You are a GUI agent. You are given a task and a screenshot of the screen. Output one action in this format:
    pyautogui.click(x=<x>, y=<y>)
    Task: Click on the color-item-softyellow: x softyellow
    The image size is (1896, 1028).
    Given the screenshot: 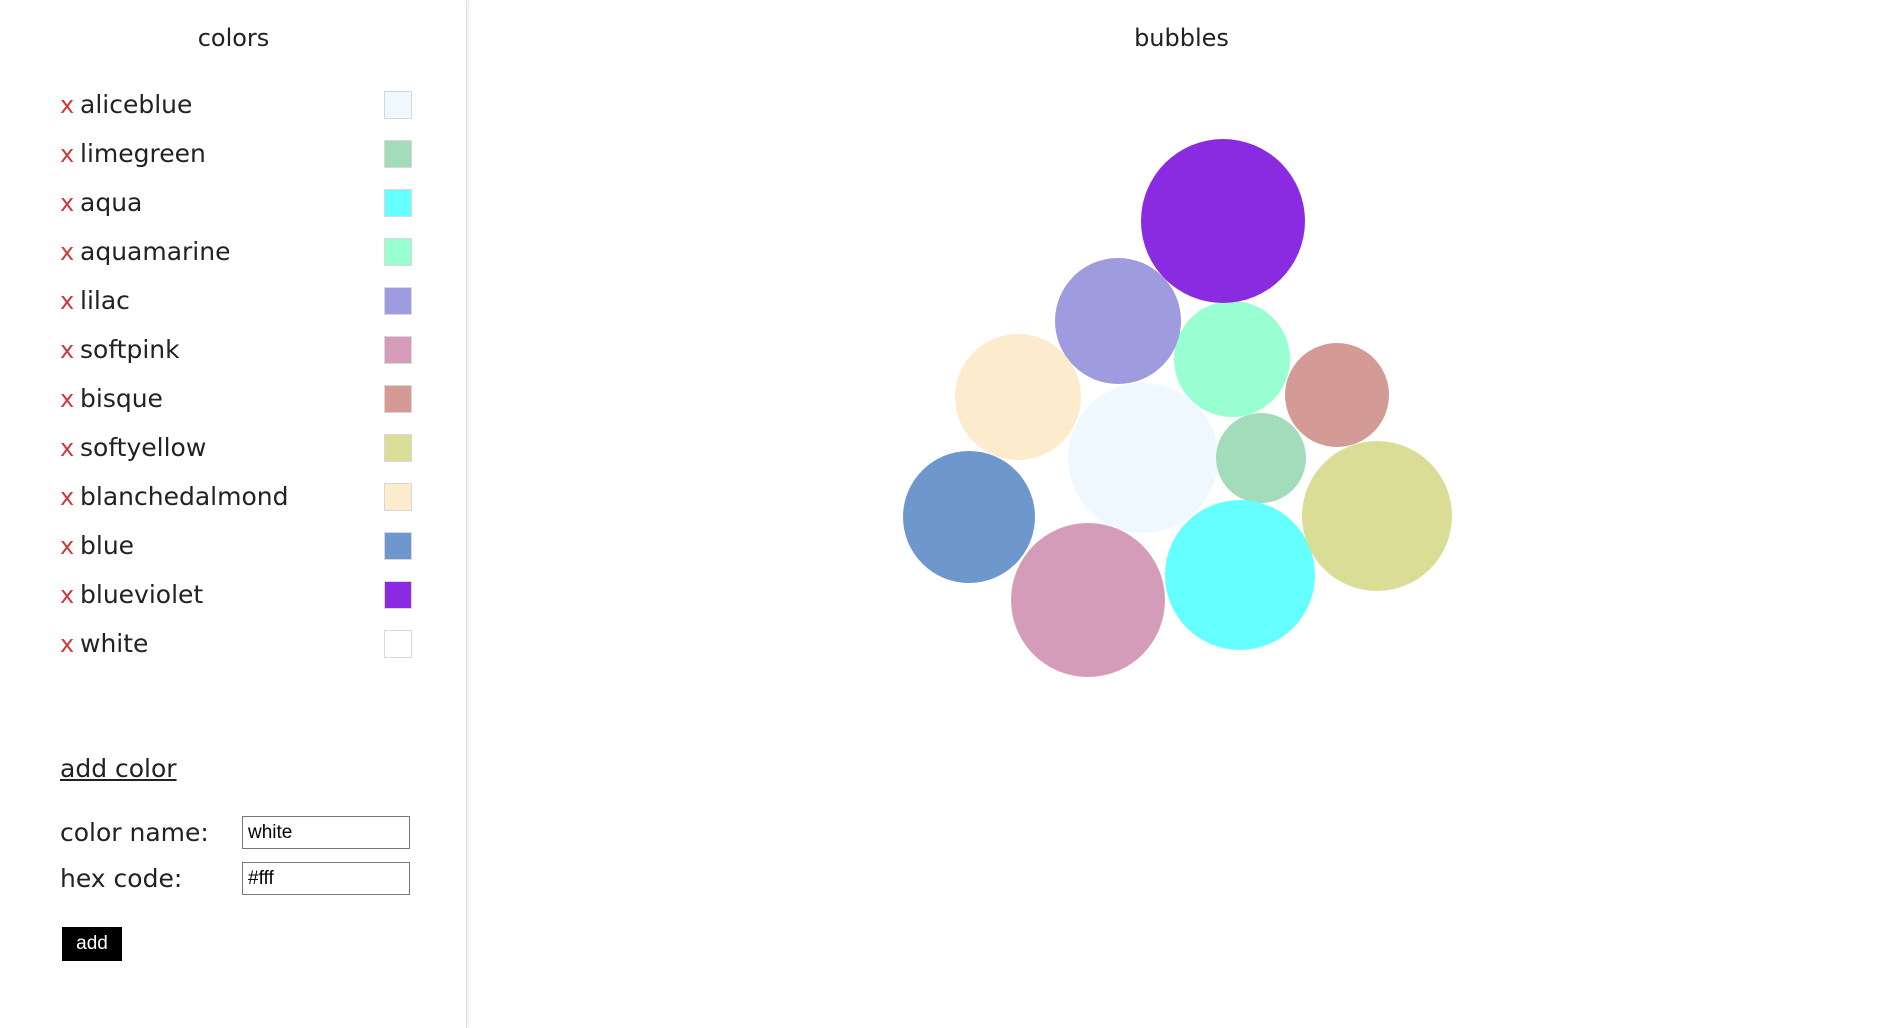 What is the action you would take?
    pyautogui.click(x=236, y=447)
    